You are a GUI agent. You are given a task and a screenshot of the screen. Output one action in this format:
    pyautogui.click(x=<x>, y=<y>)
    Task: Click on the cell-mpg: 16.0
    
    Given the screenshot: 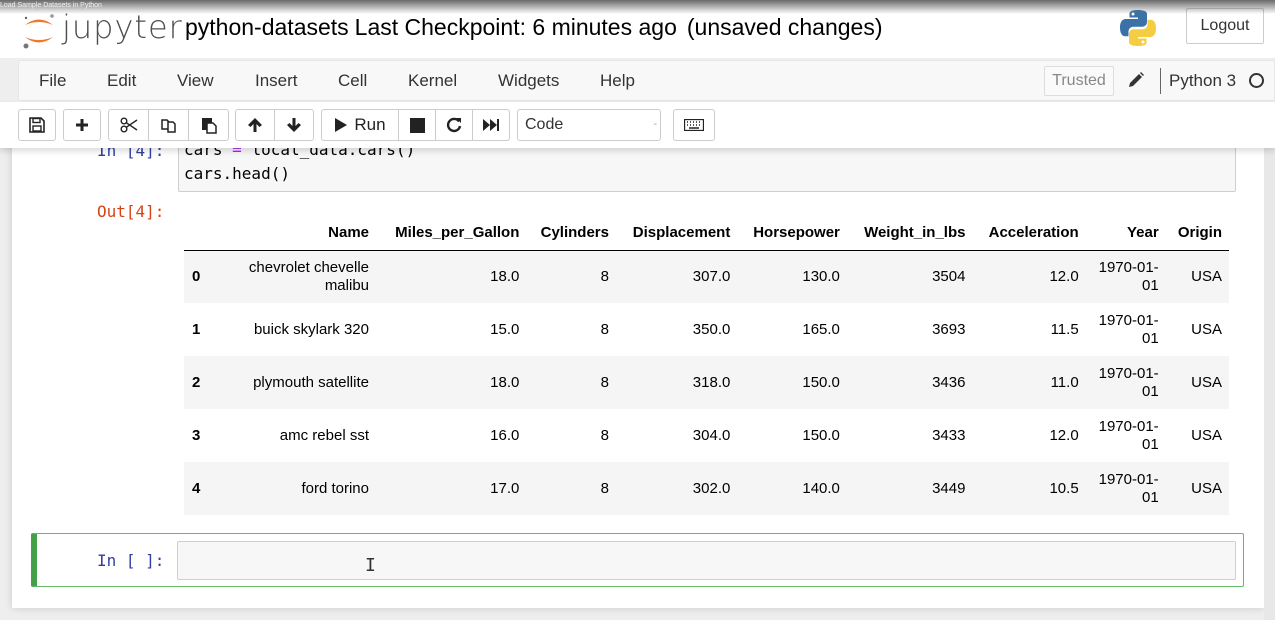 What is the action you would take?
    pyautogui.click(x=451, y=435)
    